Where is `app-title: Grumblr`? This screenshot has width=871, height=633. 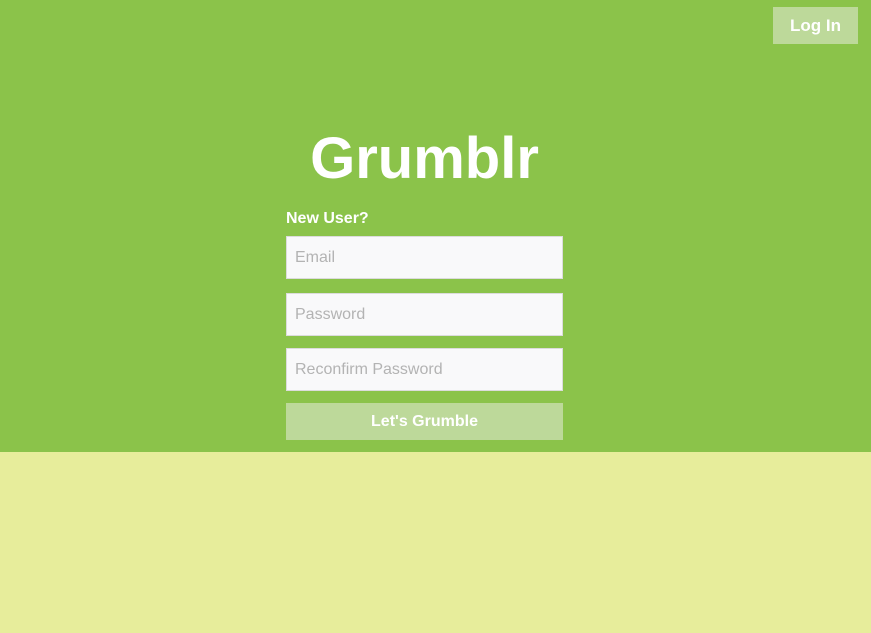 app-title: Grumblr is located at coordinates (424, 158).